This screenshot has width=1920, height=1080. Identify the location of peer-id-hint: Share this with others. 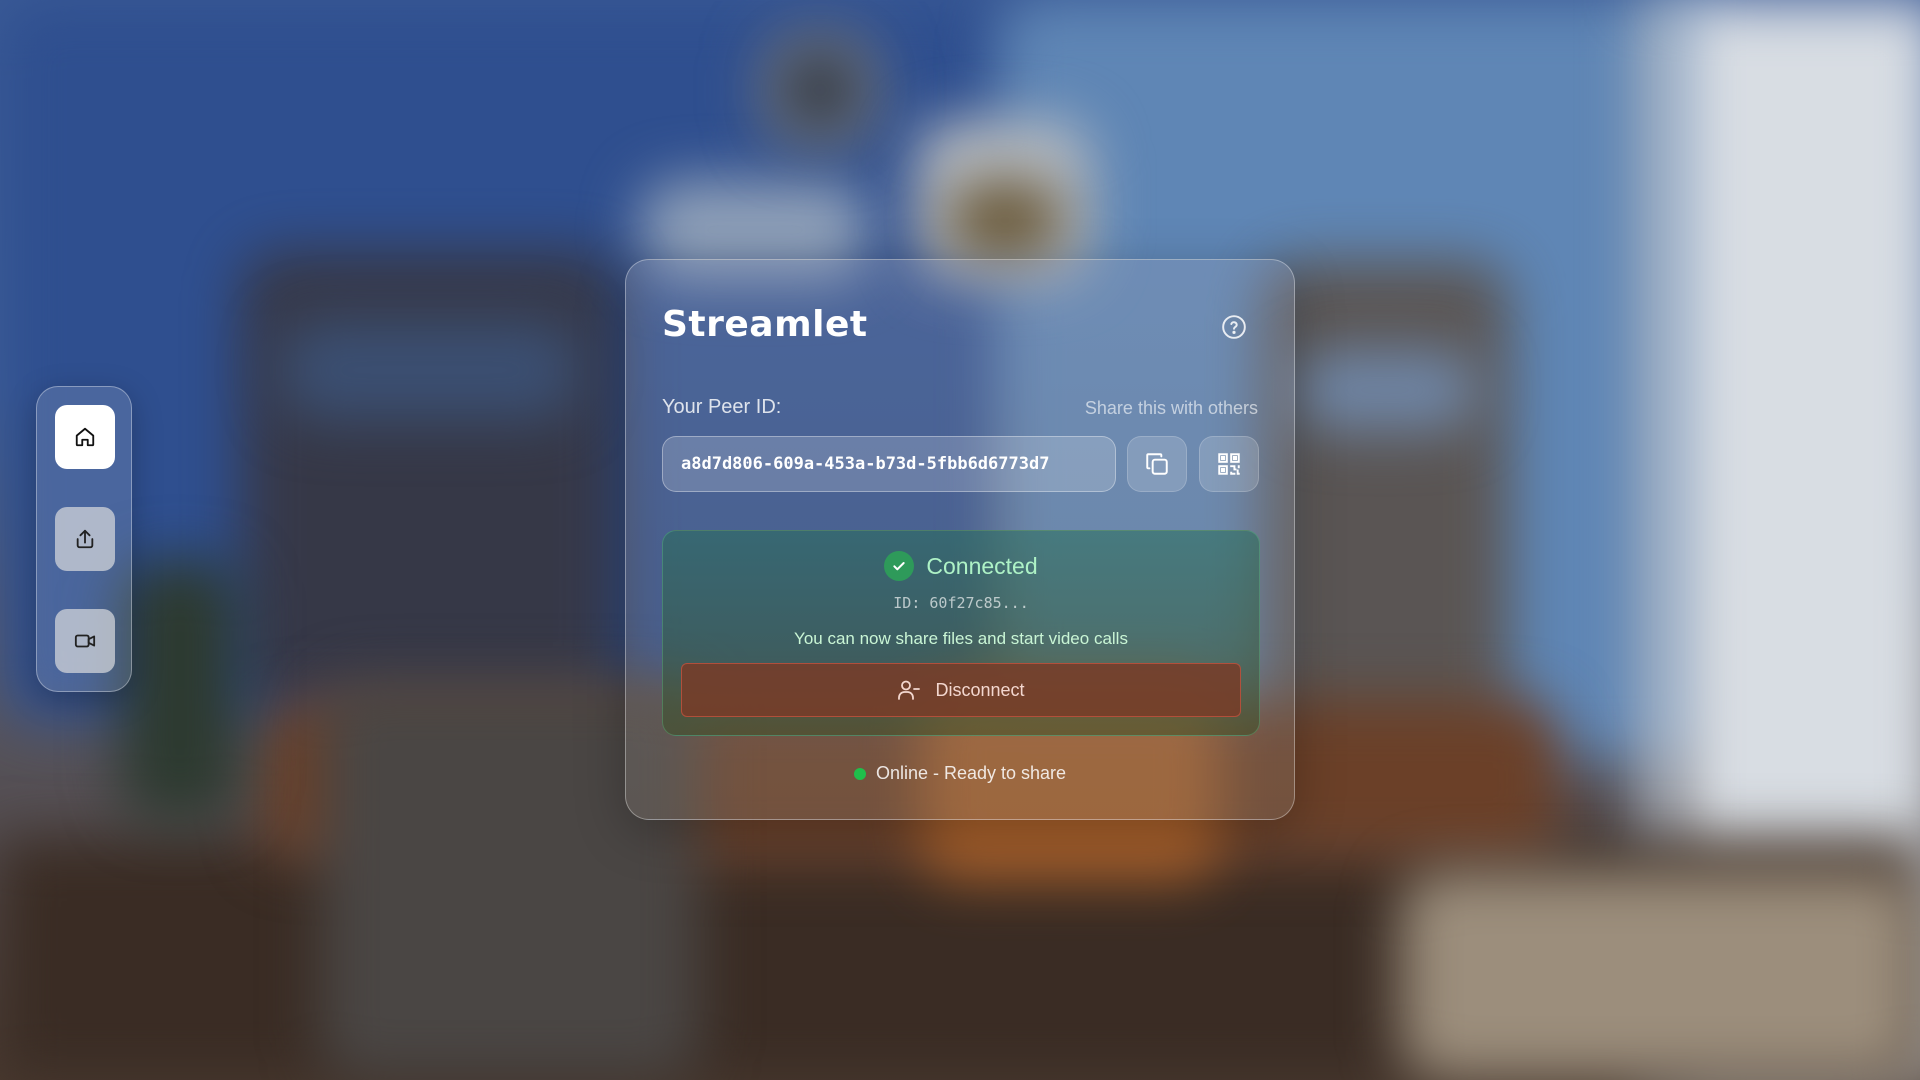
(1171, 408).